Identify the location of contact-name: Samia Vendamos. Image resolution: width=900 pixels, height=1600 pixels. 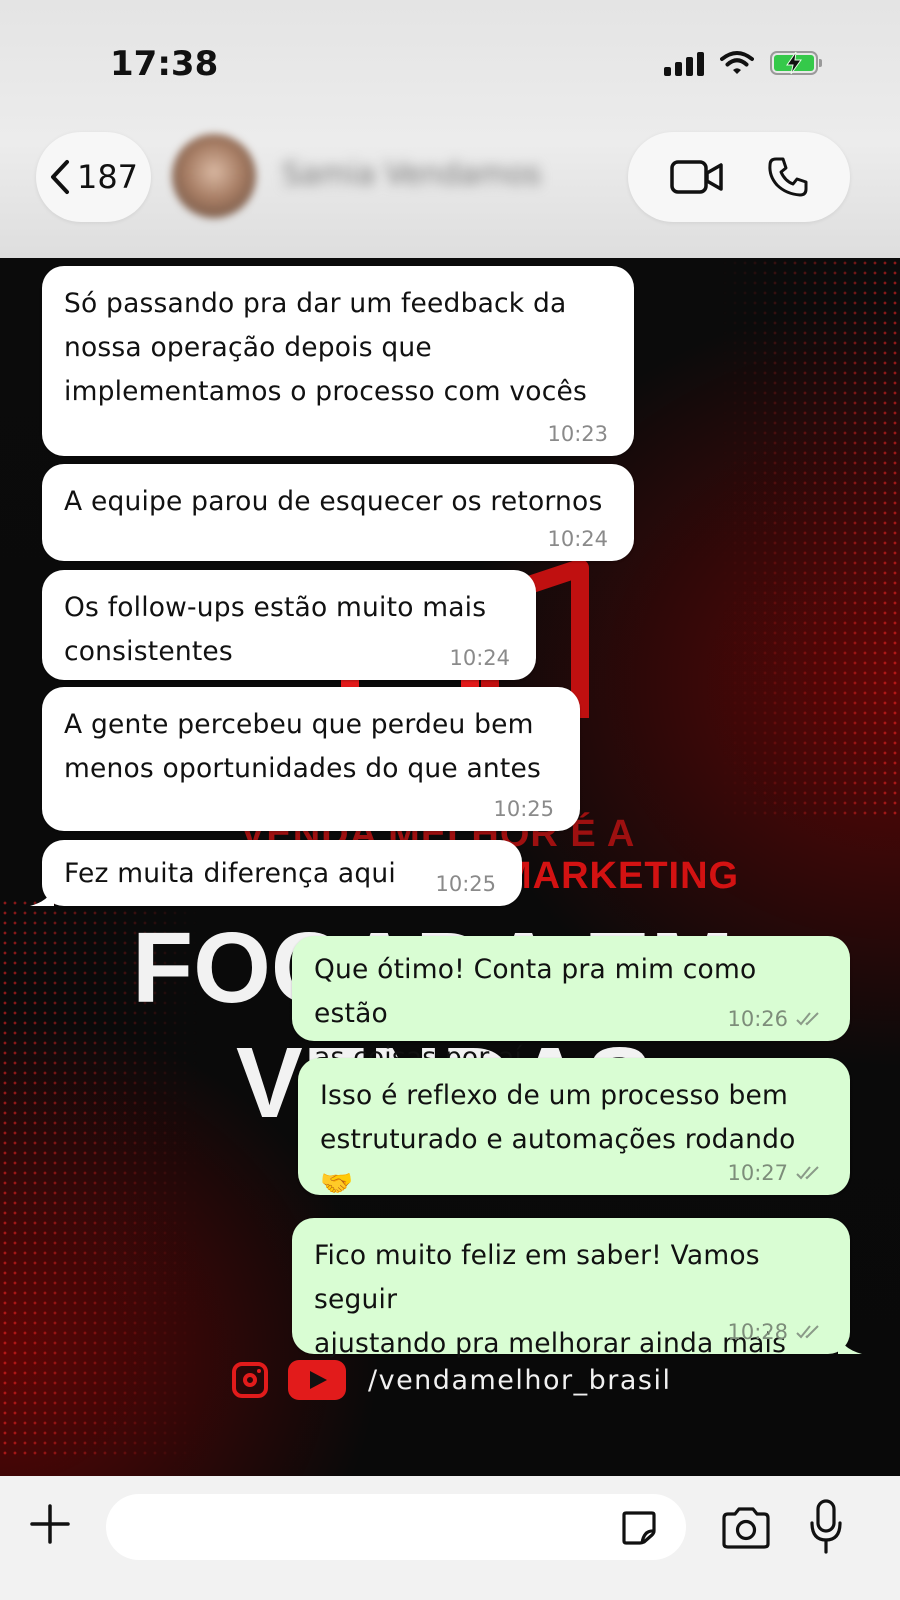
(411, 174).